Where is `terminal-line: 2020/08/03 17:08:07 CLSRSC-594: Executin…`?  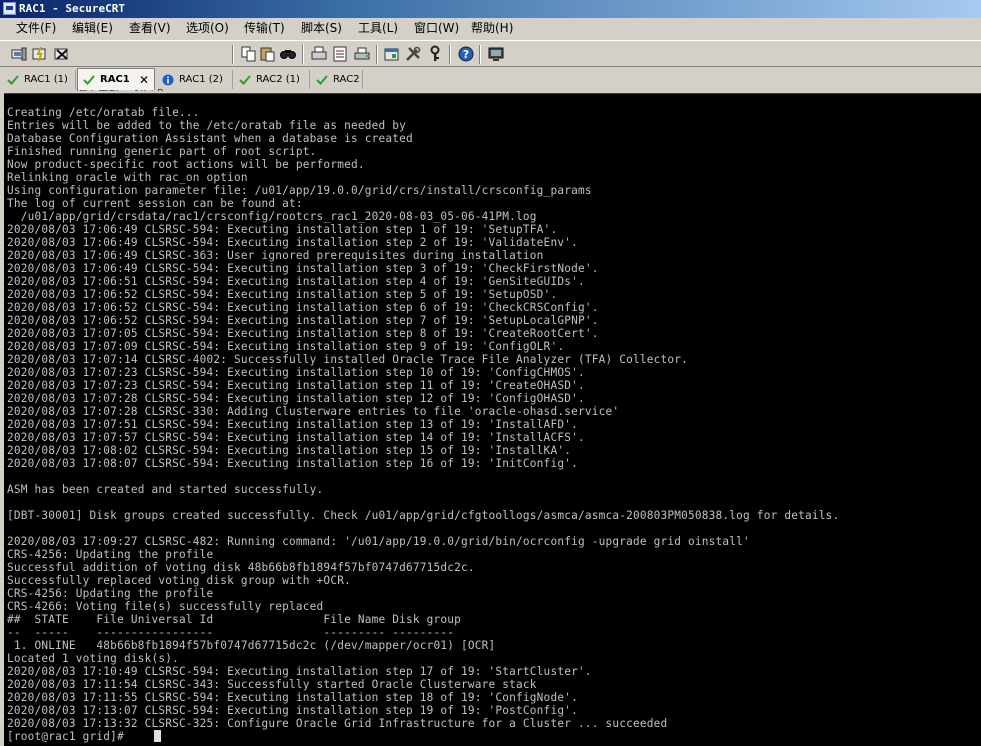
terminal-line: 2020/08/03 17:08:07 CLSRSC-594: Executin… is located at coordinates (292, 463).